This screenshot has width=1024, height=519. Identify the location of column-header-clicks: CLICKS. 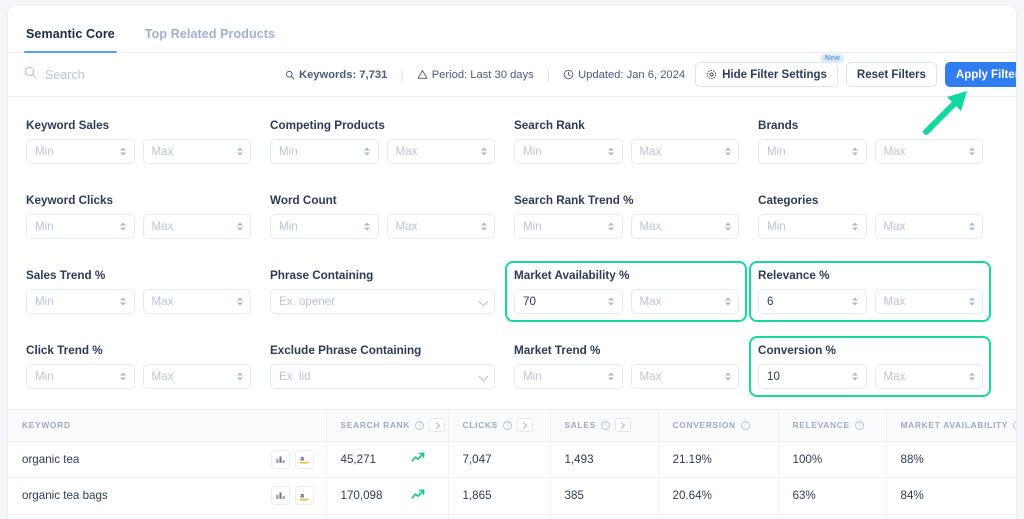
(499, 426).